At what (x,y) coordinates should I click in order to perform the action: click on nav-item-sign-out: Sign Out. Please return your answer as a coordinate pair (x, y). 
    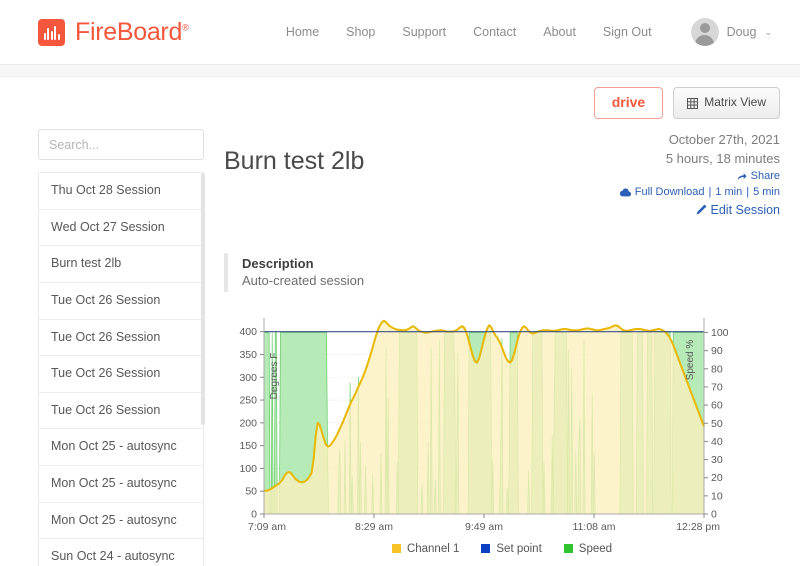
    Looking at the image, I should click on (627, 32).